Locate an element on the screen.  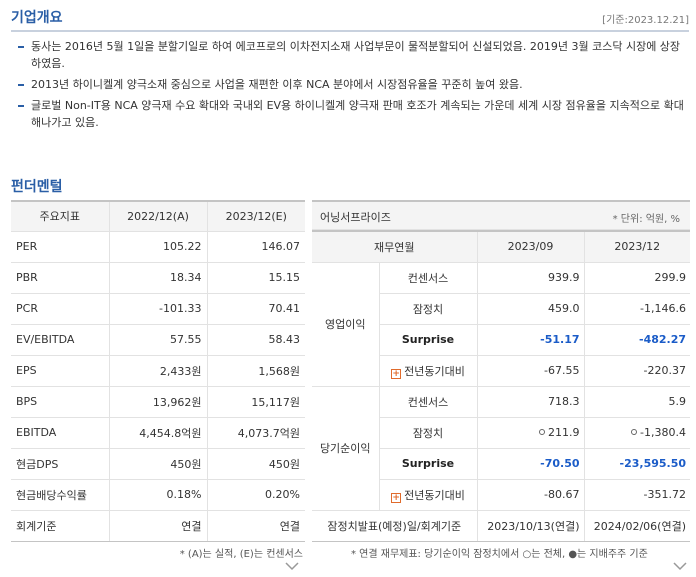
value-2022: 450원 is located at coordinates (158, 464).